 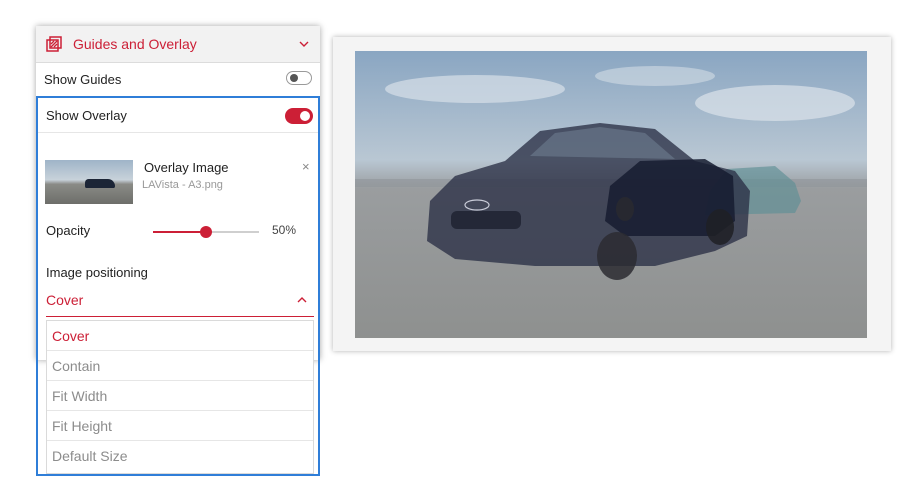 I want to click on chevron-down-icon, so click(x=304, y=44).